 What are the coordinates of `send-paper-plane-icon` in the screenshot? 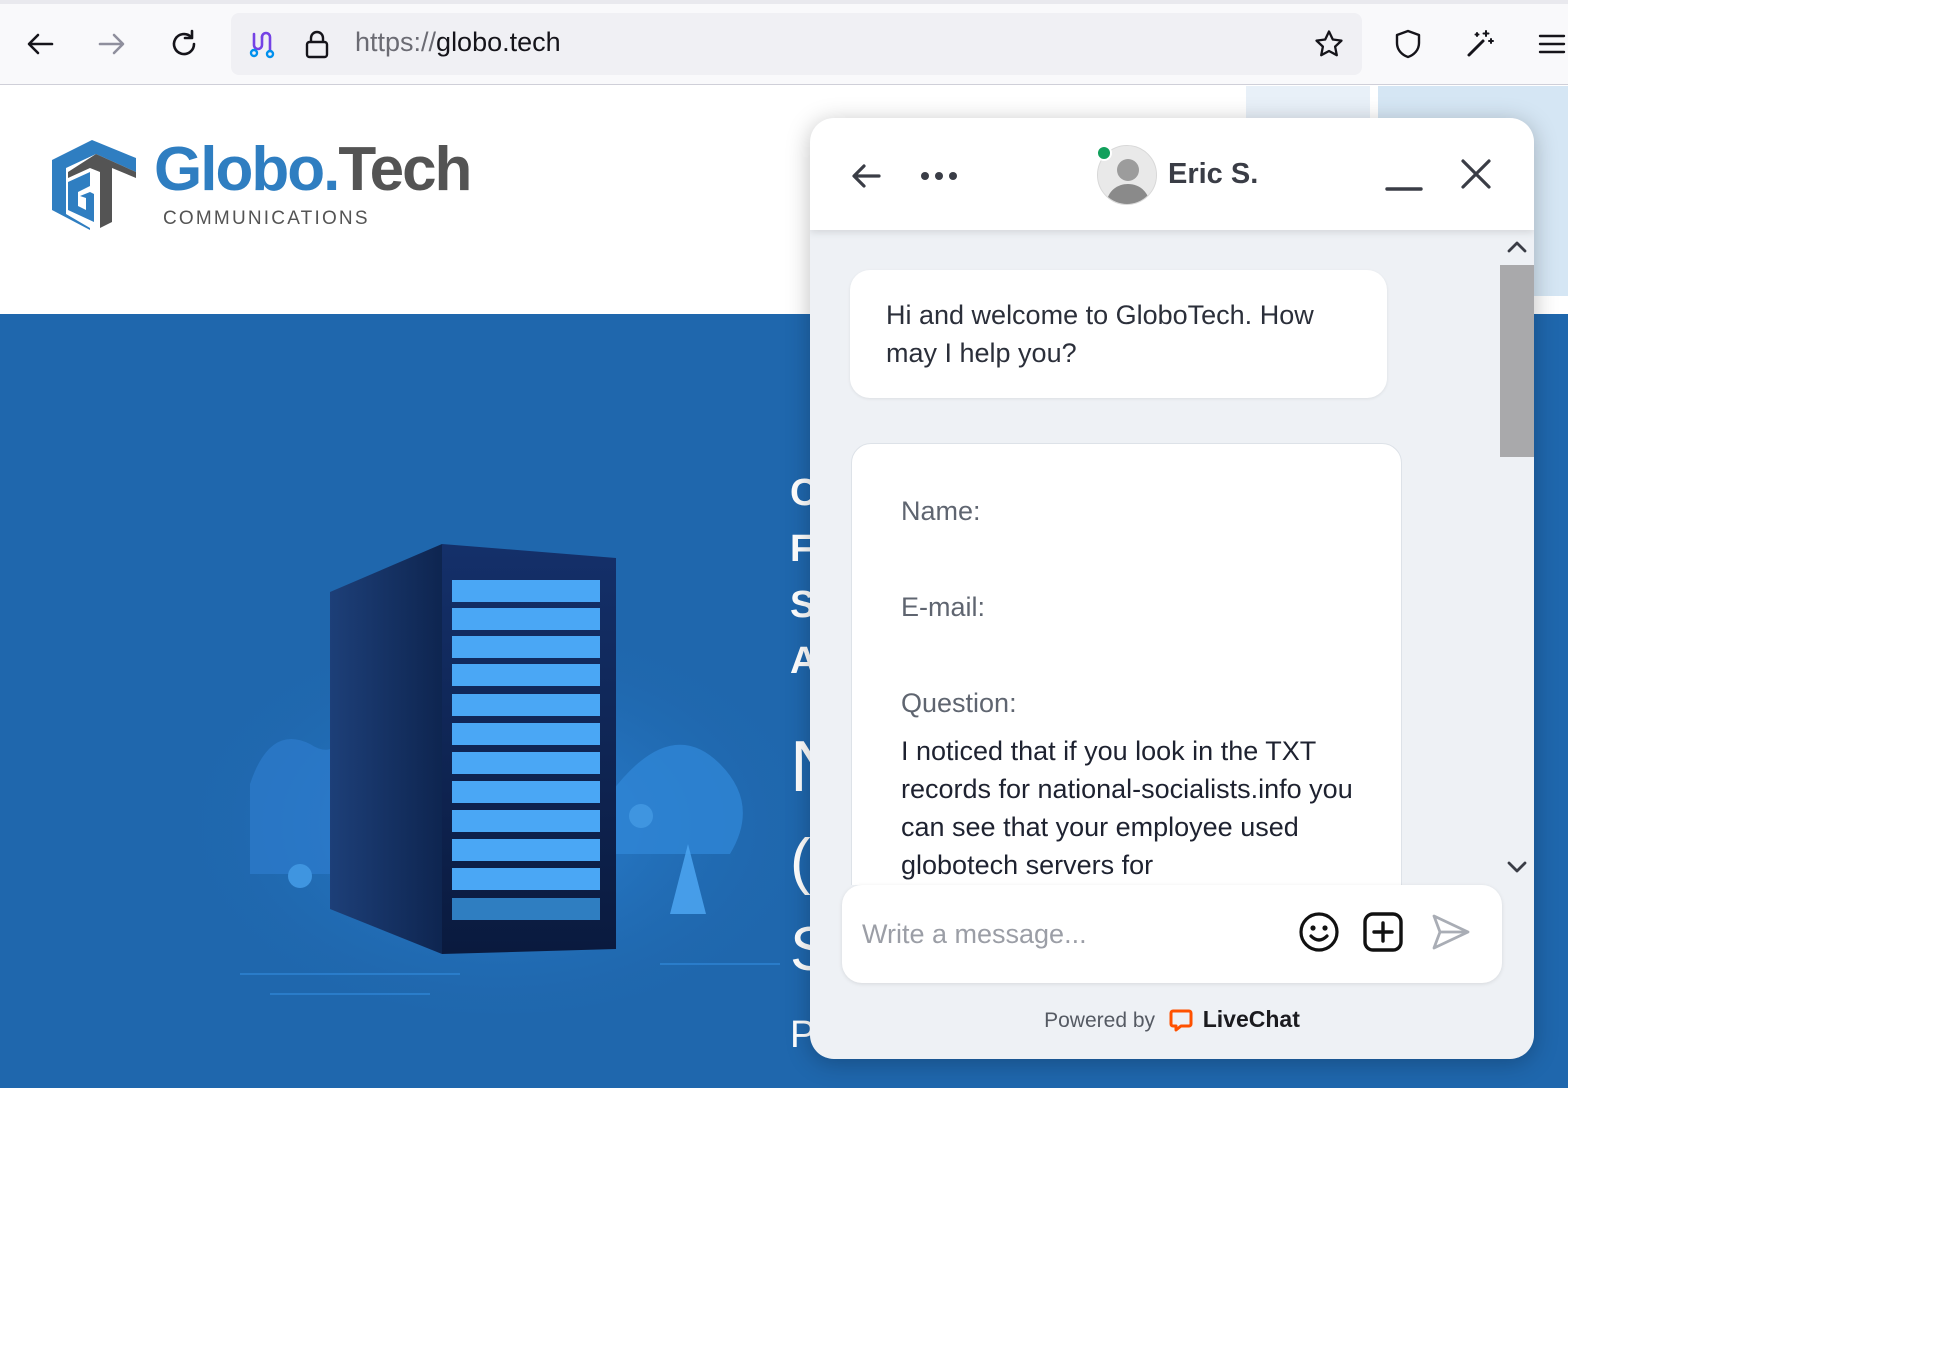 It's located at (1451, 932).